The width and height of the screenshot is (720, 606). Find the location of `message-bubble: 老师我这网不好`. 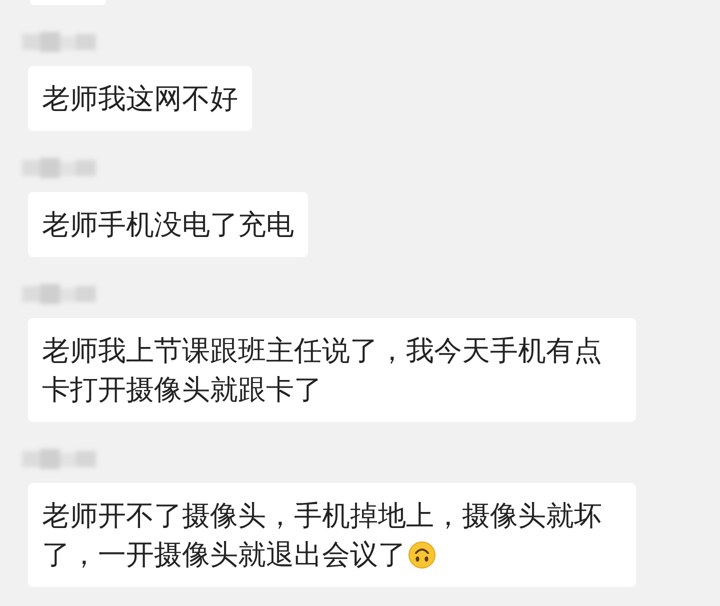

message-bubble: 老师我这网不好 is located at coordinates (140, 98).